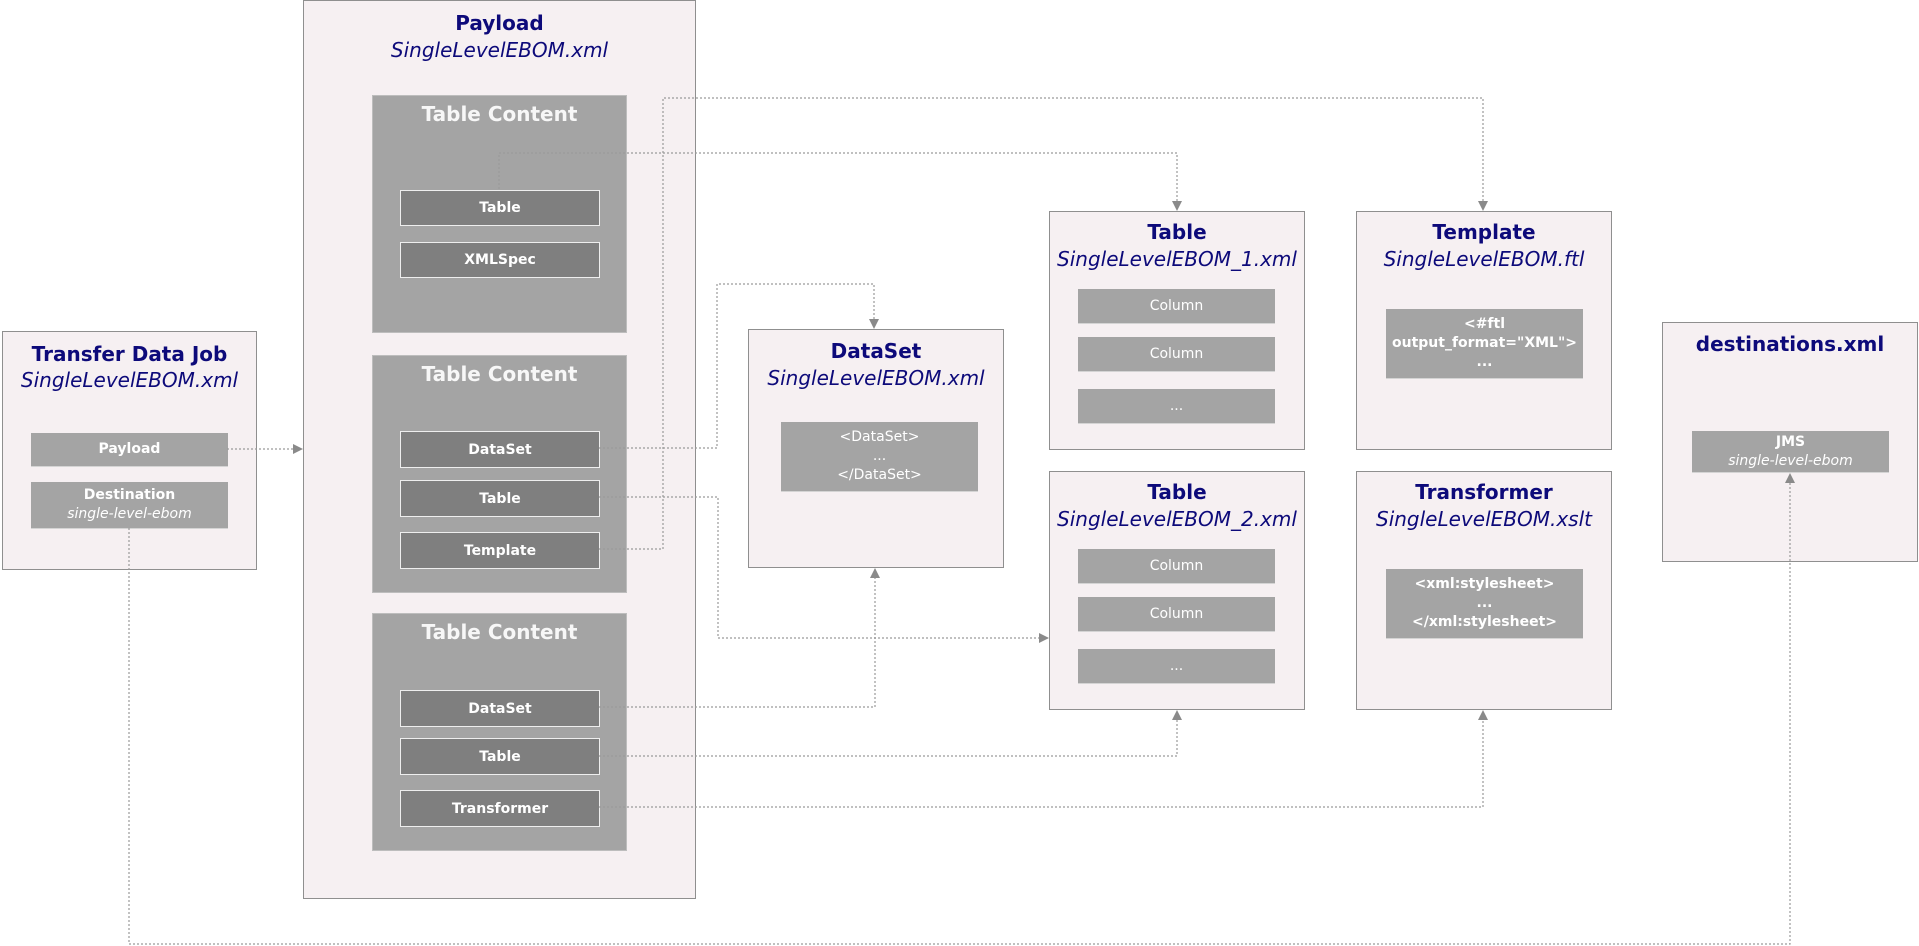  I want to click on jms-value: single-level-ebom, so click(1790, 460).